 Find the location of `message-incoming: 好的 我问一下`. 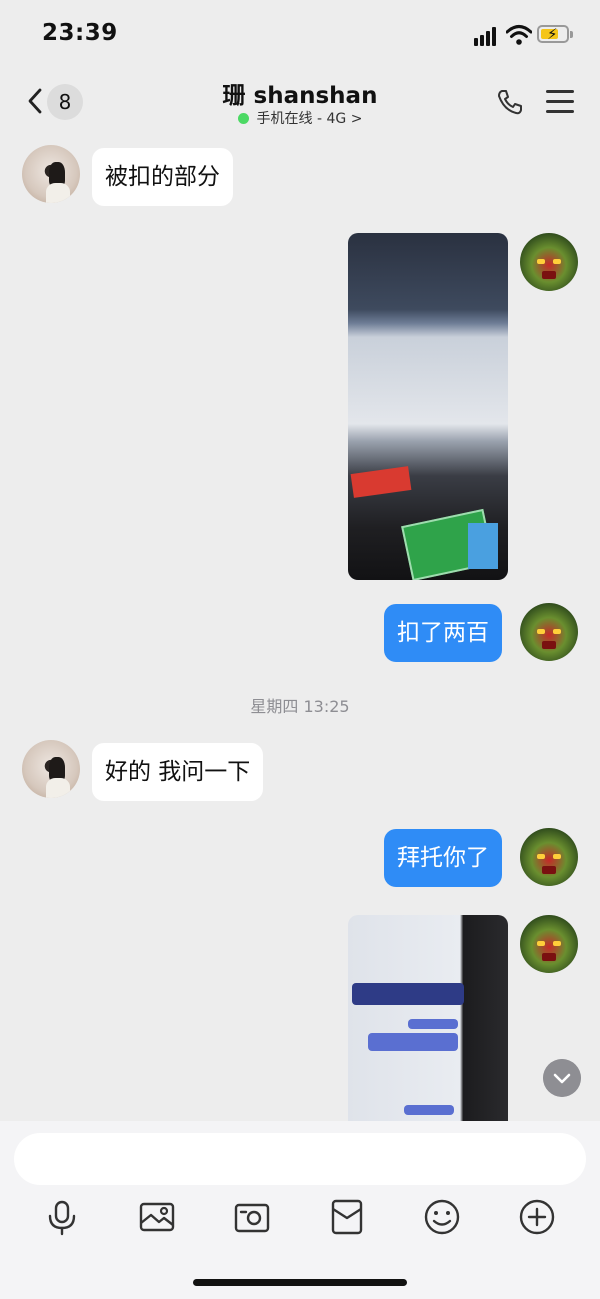

message-incoming: 好的 我问一下 is located at coordinates (178, 772).